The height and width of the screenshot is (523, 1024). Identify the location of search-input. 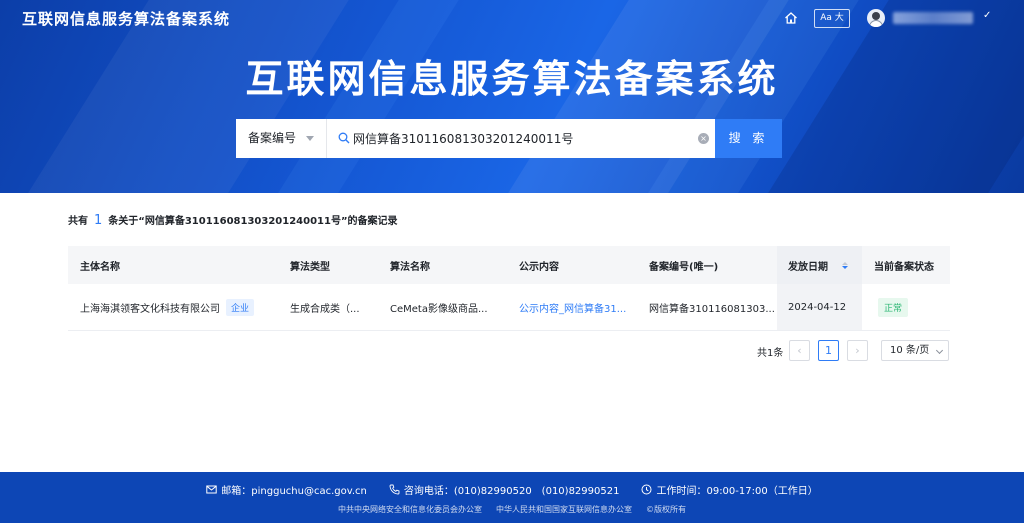
(523, 138).